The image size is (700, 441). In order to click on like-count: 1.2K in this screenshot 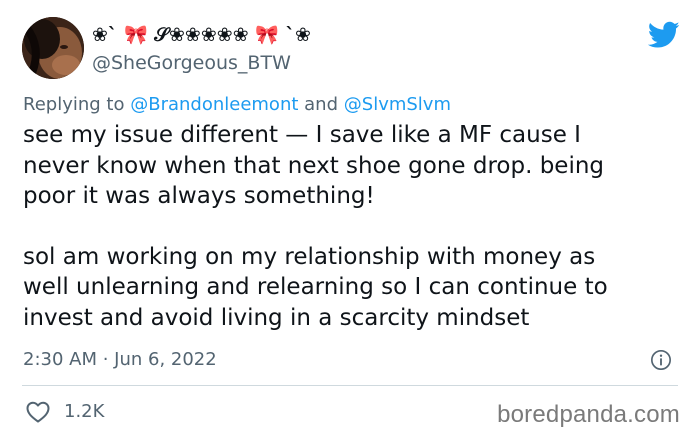, I will do `click(84, 411)`.